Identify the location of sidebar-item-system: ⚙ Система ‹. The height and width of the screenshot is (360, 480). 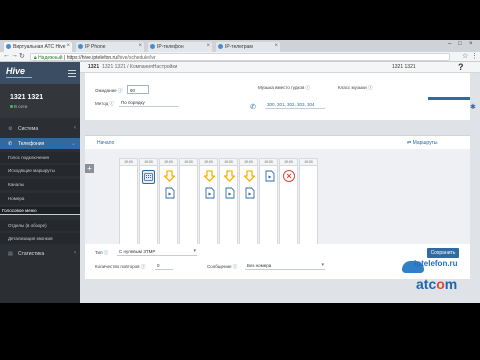
(40, 128).